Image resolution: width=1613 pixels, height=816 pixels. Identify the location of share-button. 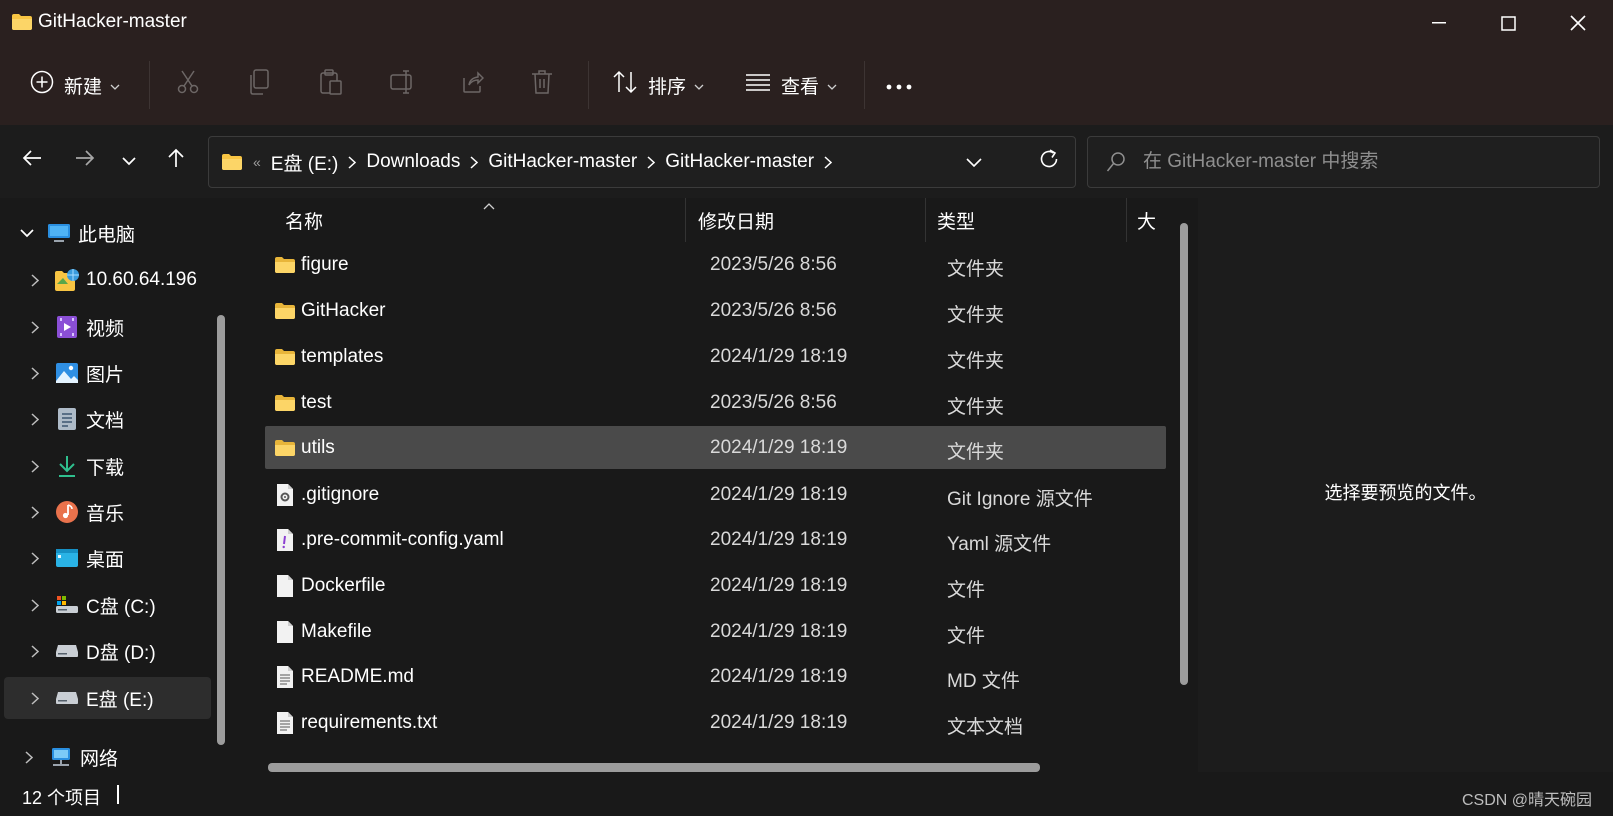
(472, 85).